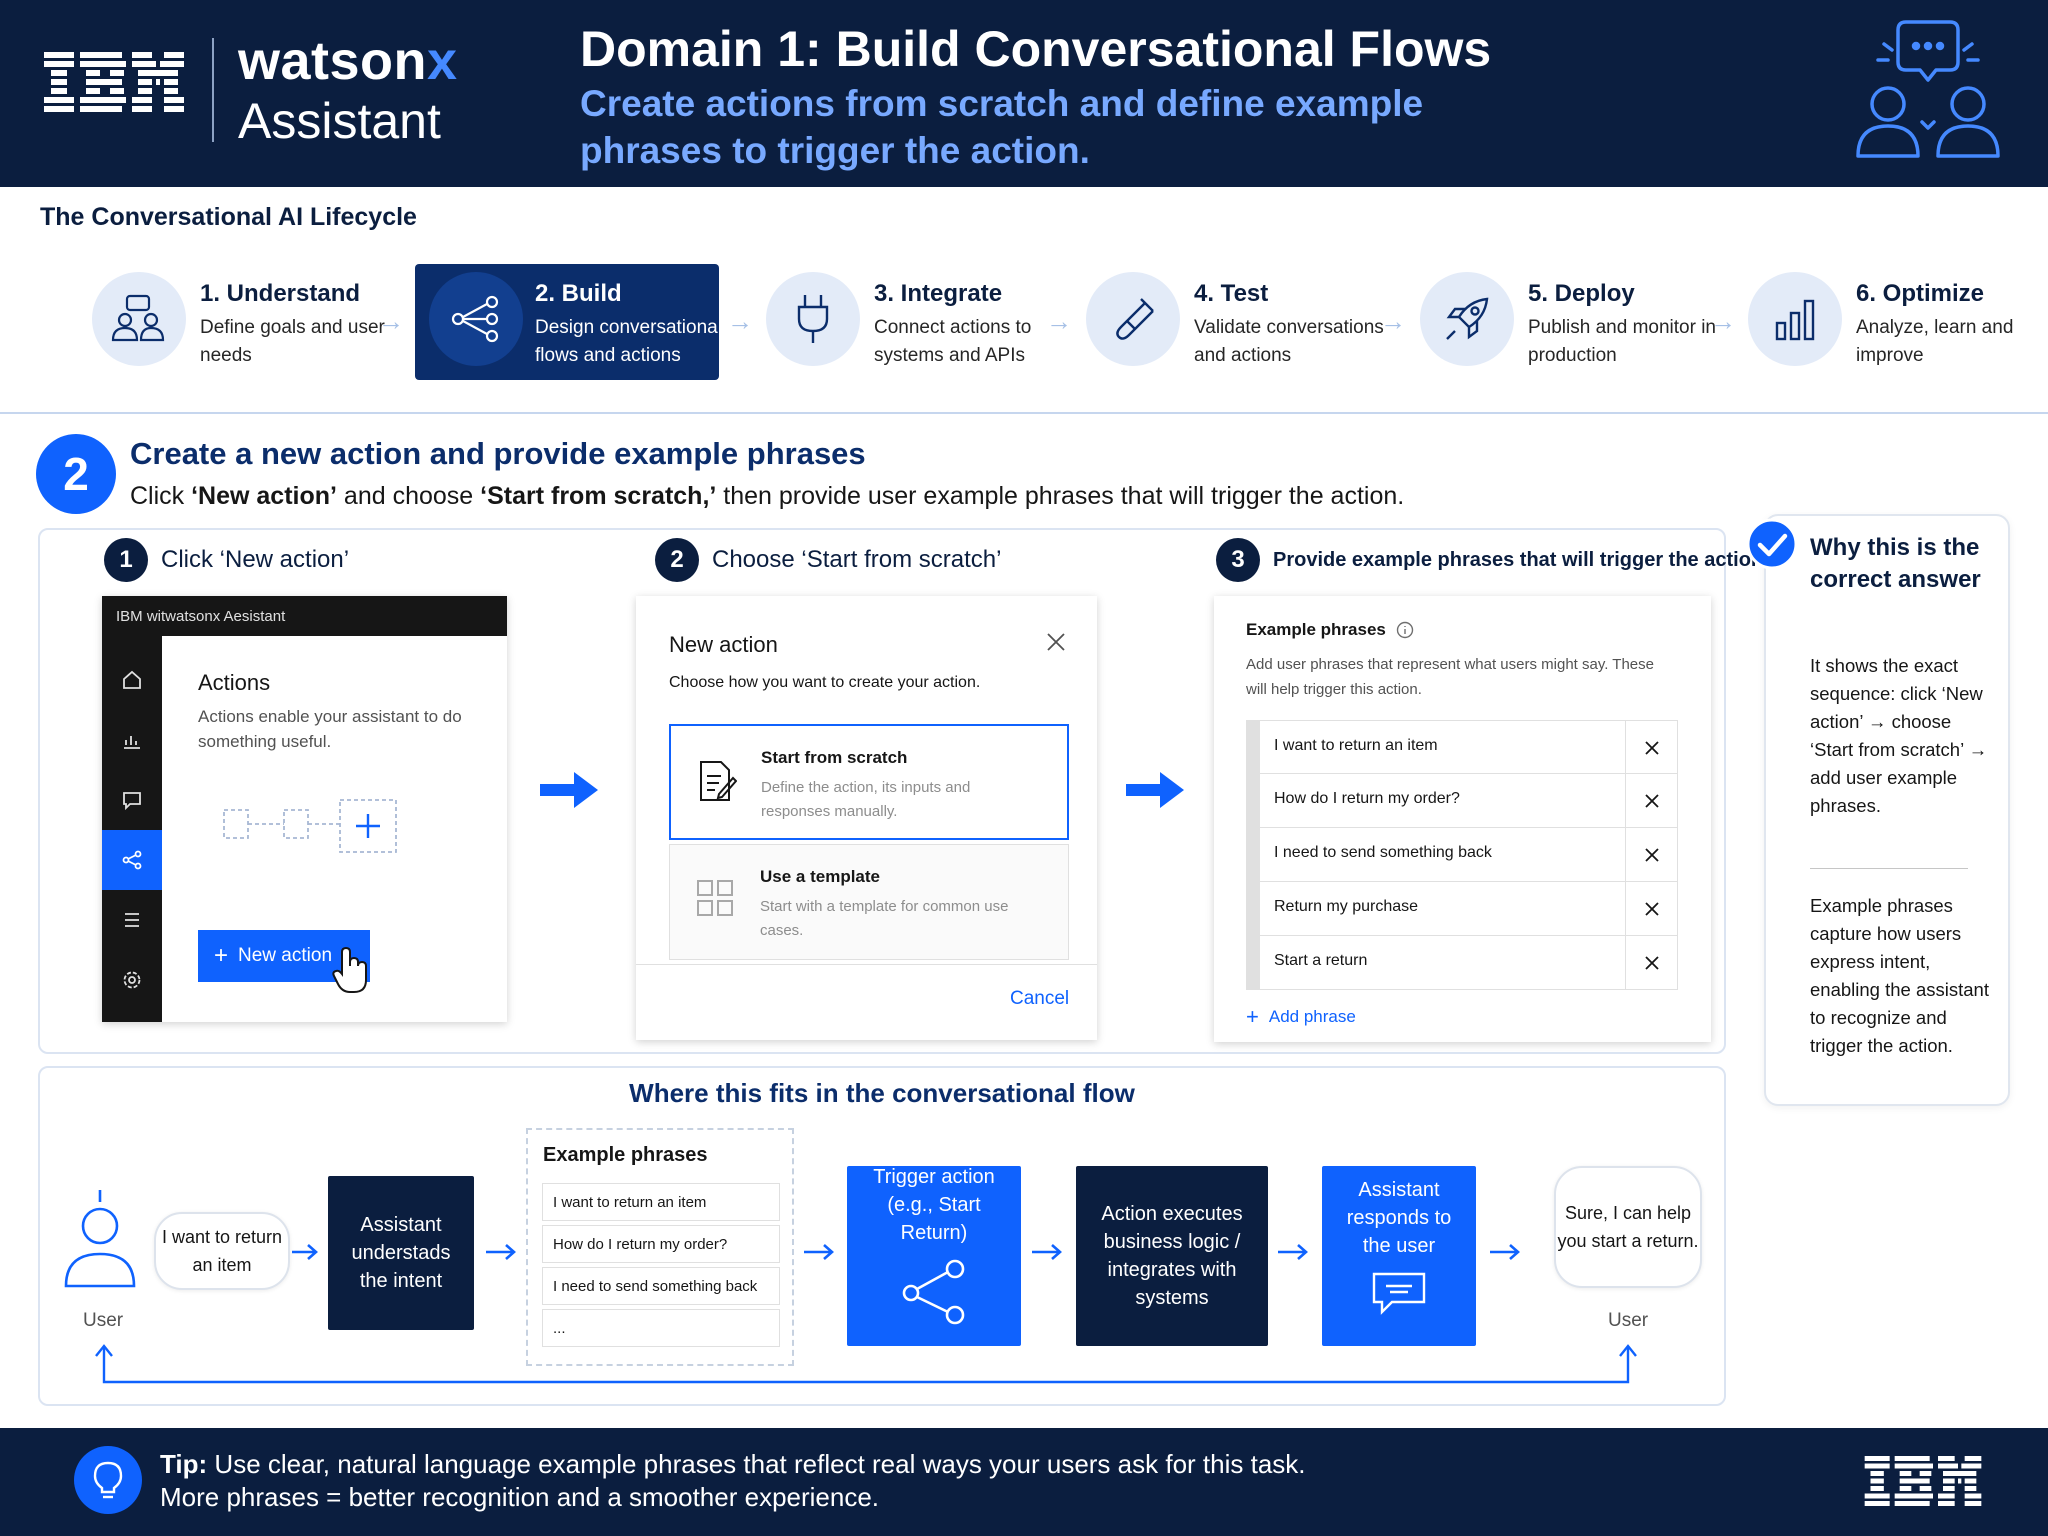 The width and height of the screenshot is (2048, 1536). Describe the element at coordinates (1156, 790) in the screenshot. I see `step-arrow-icon` at that location.